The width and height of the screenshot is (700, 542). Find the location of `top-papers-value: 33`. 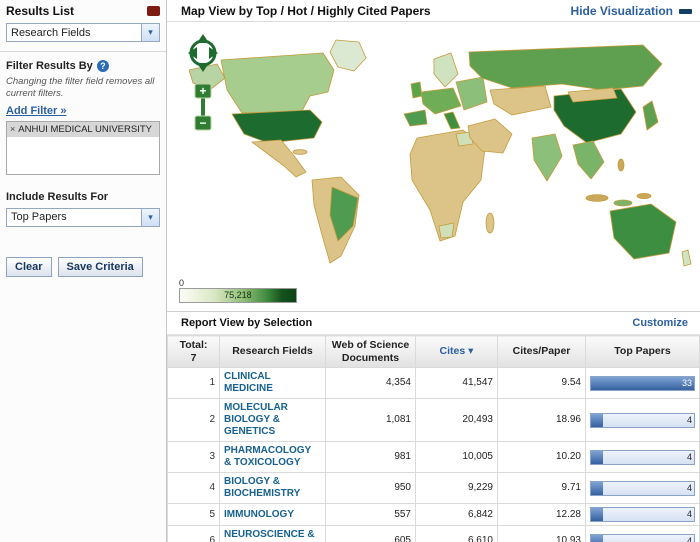

top-papers-value: 33 is located at coordinates (686, 382).